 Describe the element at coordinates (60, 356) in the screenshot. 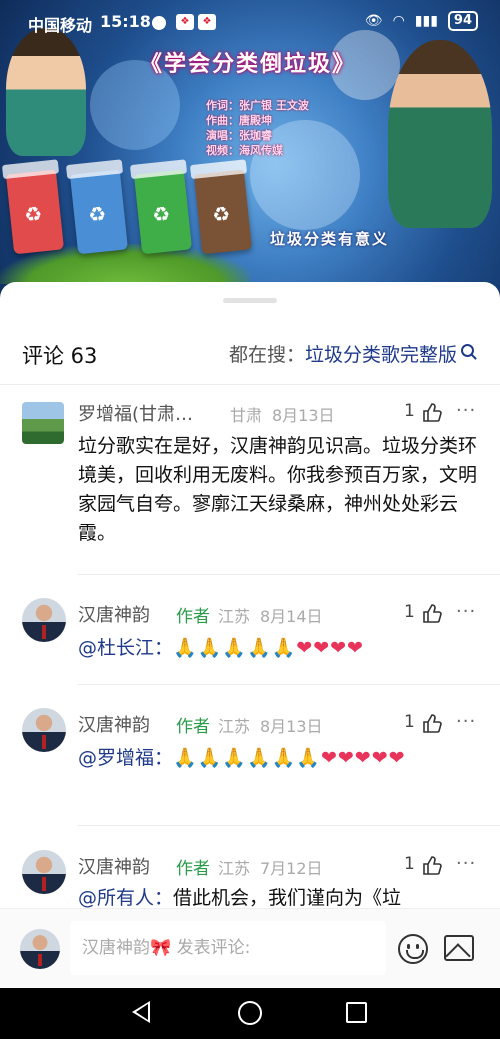

I see `comment-count: 评论 63` at that location.